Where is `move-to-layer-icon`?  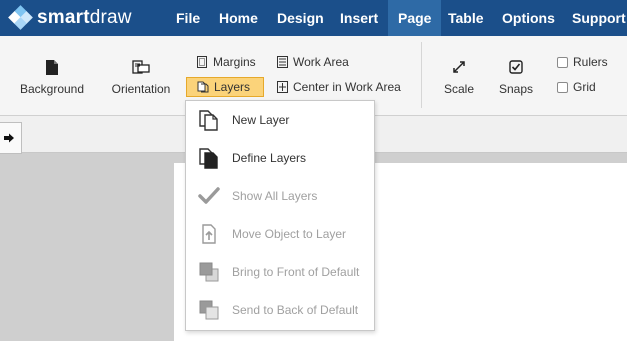
move-to-layer-icon is located at coordinates (209, 234).